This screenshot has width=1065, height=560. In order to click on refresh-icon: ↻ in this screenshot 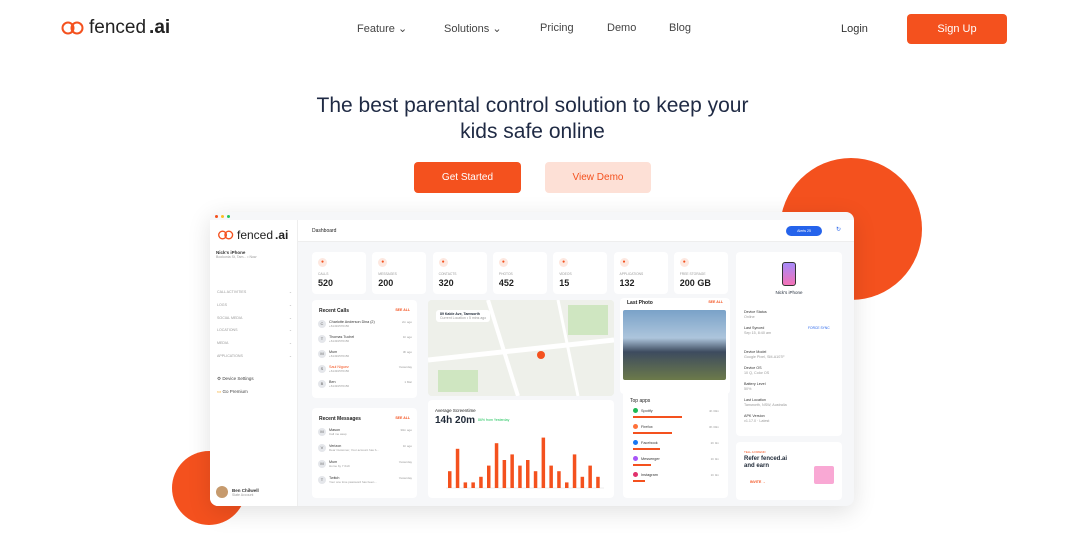, I will do `click(838, 229)`.